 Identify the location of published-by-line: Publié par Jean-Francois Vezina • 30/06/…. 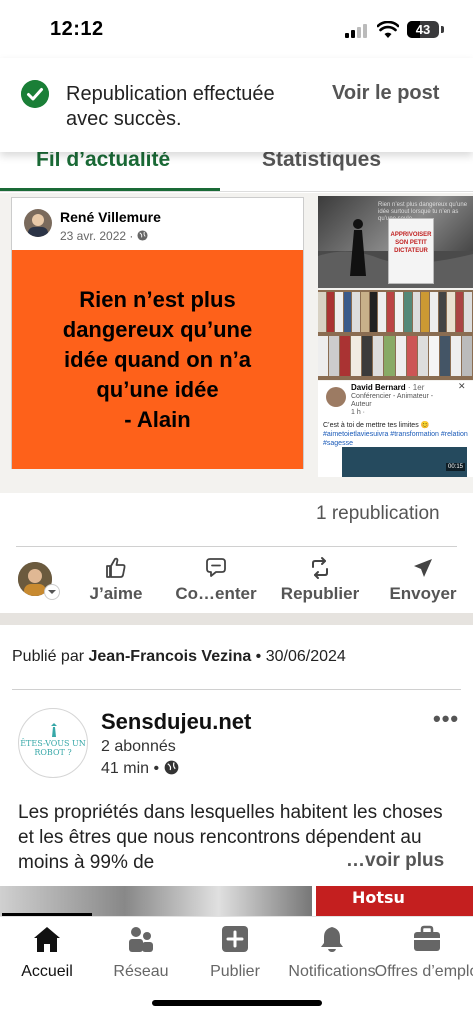
(179, 657).